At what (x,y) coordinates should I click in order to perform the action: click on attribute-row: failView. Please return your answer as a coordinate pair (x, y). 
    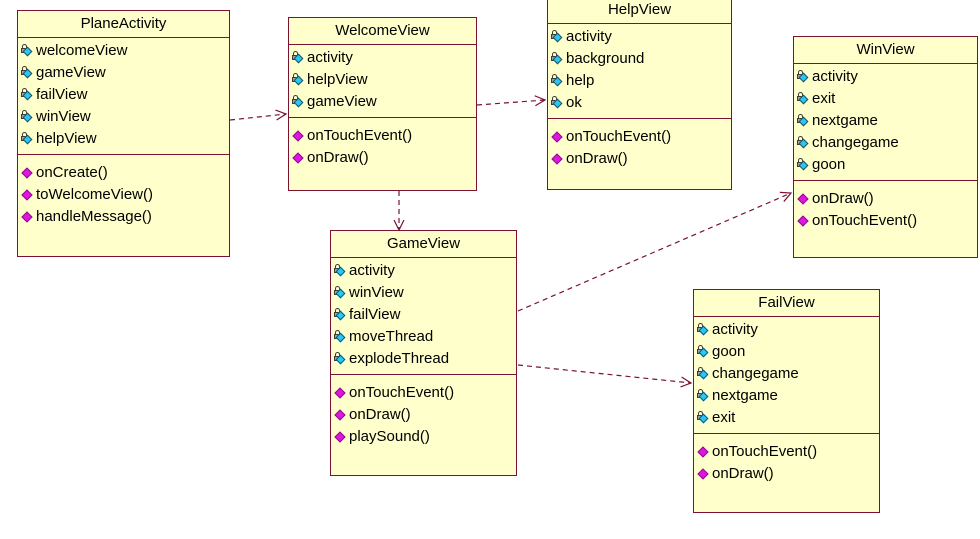
    Looking at the image, I should click on (423, 315).